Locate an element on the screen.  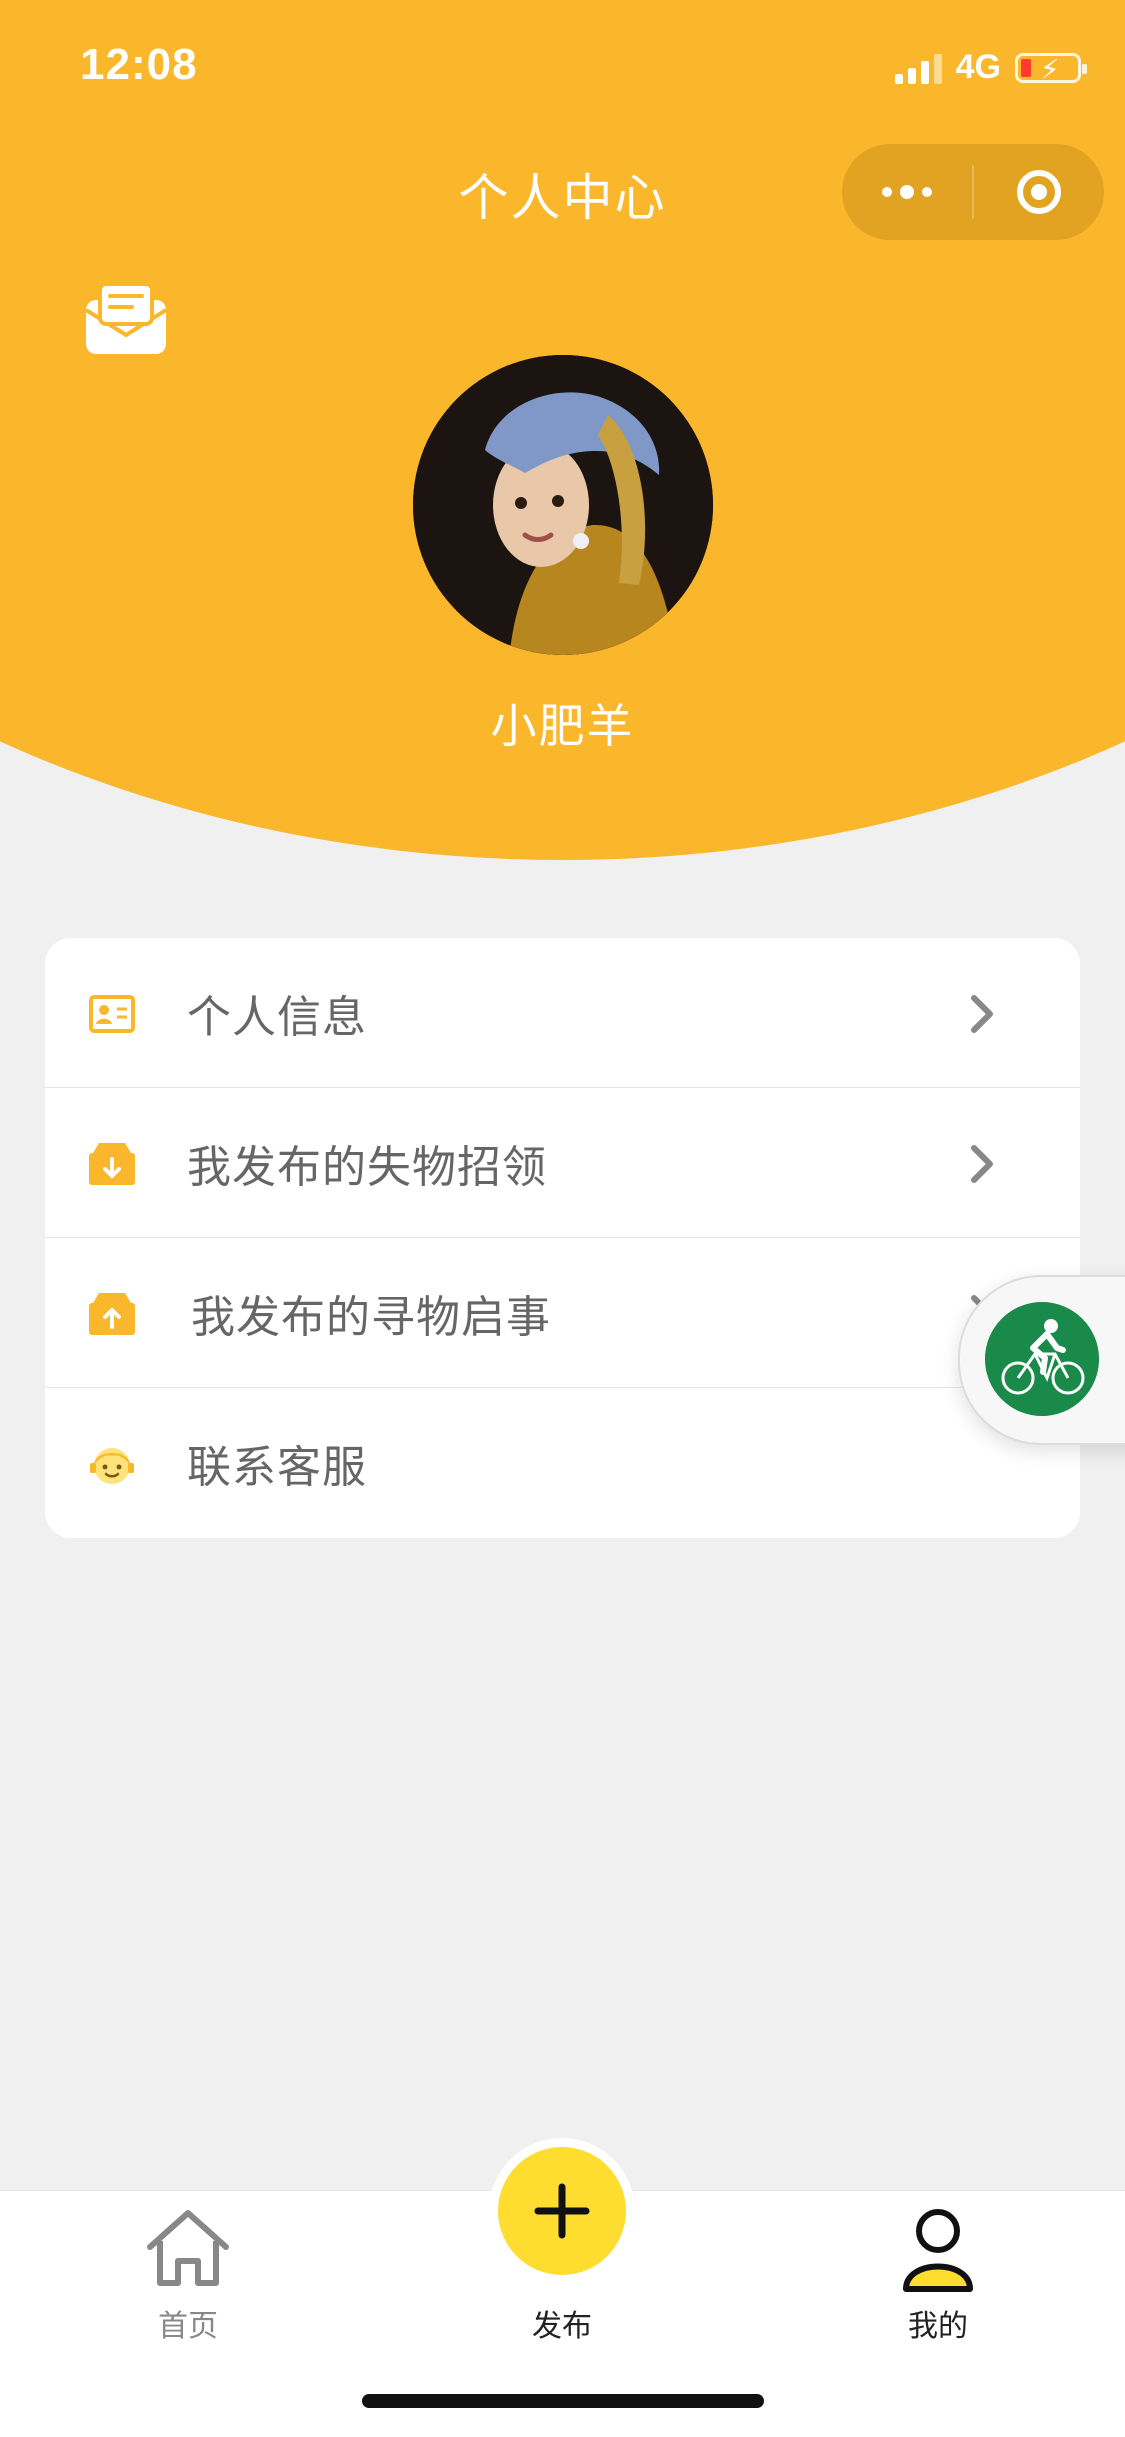
publish-button is located at coordinates (562, 2211).